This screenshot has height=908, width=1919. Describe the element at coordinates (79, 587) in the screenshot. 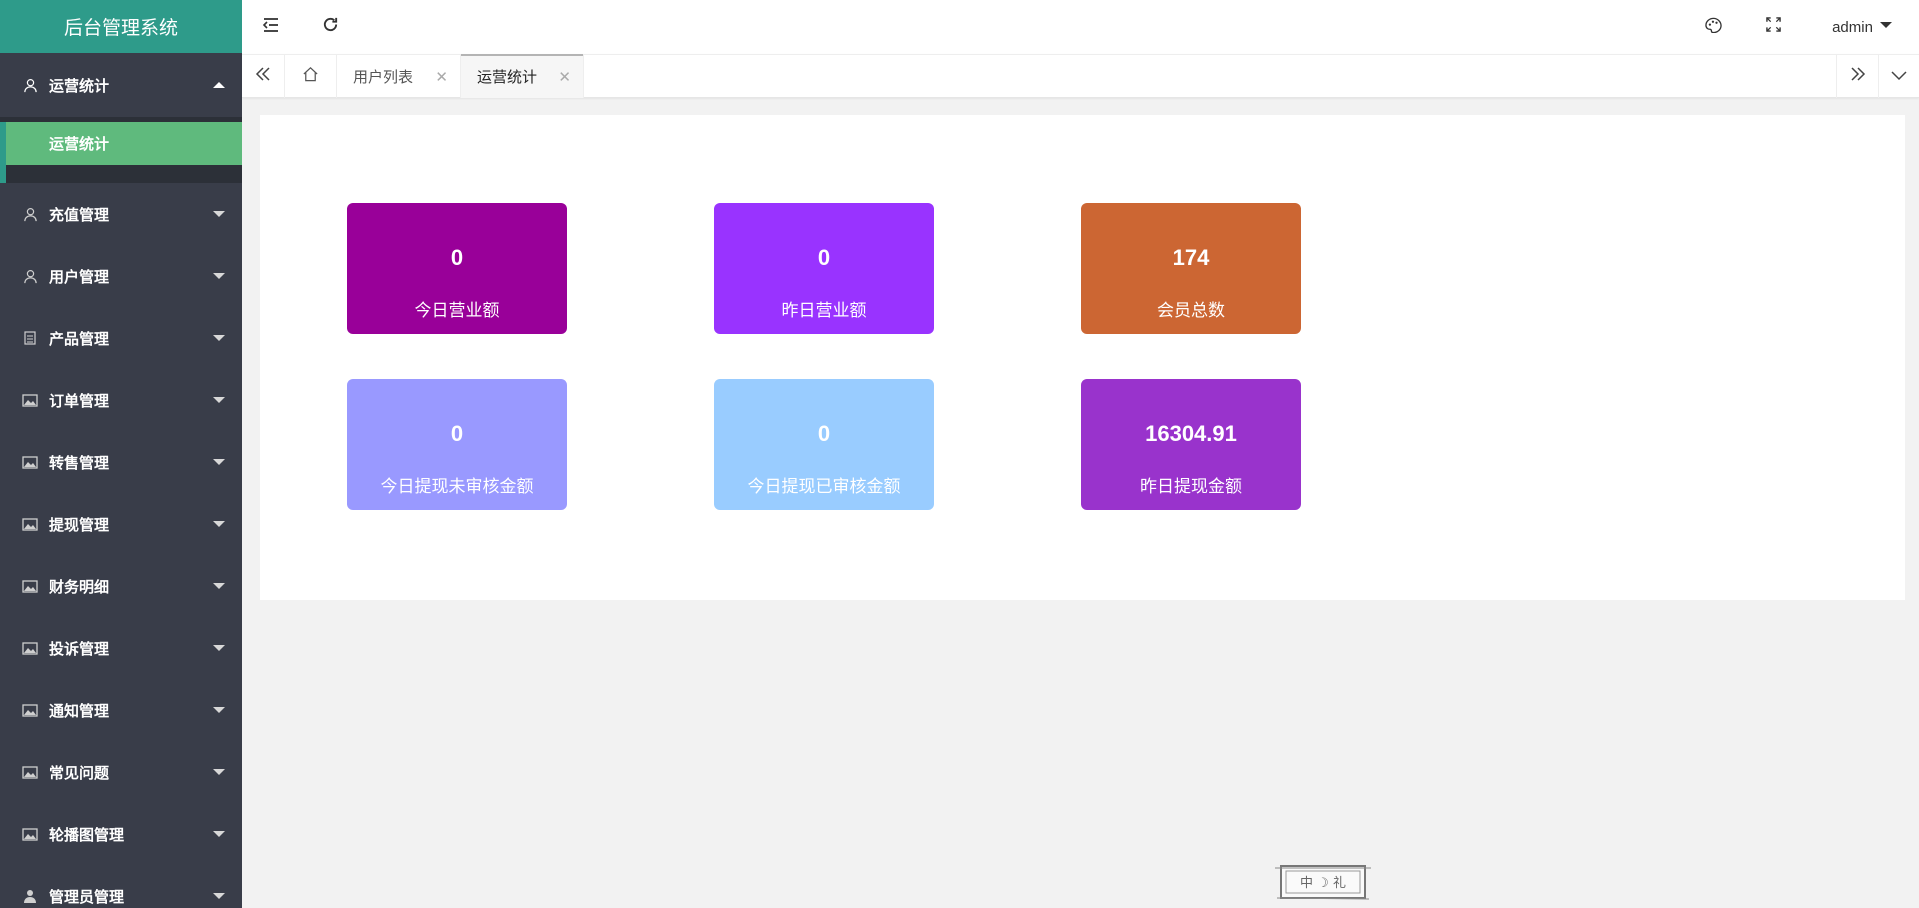

I see `sidebar-item-label: 财务明细` at that location.